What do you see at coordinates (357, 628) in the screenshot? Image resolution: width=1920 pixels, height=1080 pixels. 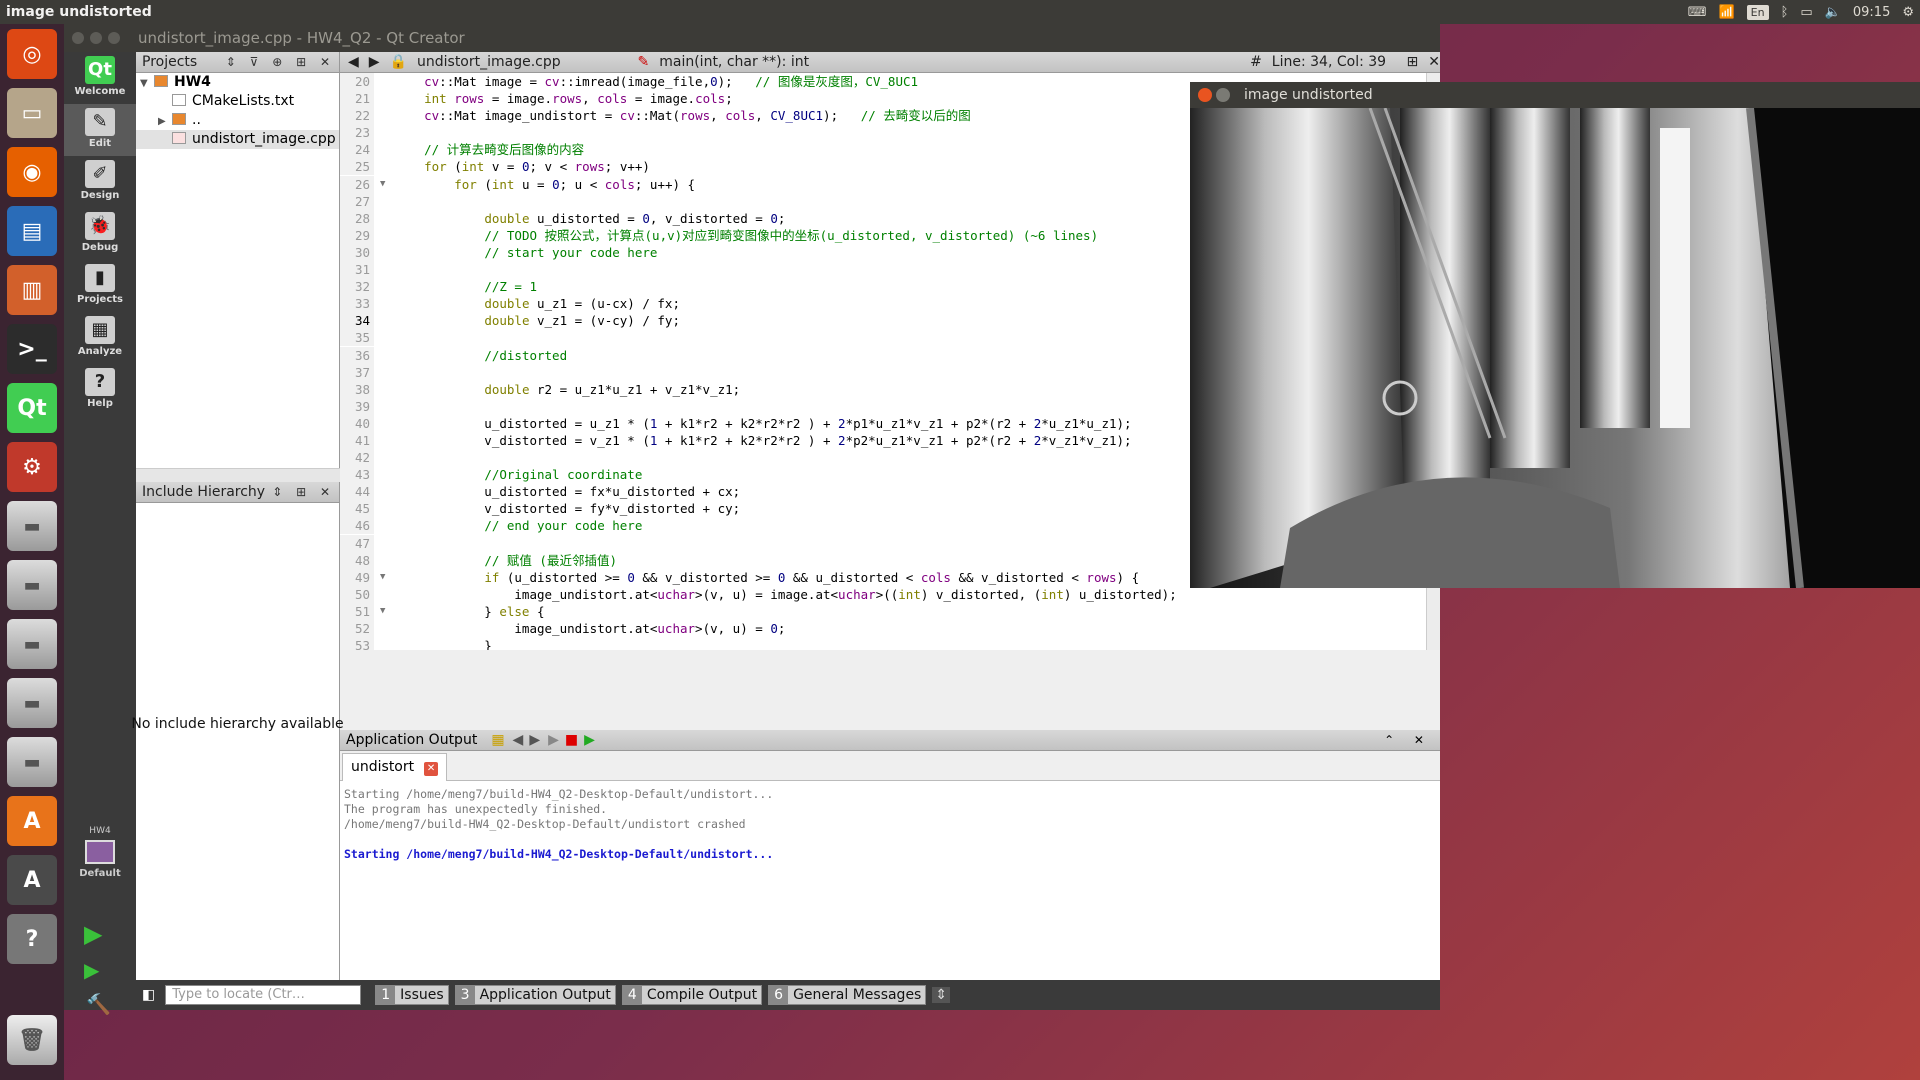 I see `line-number: 52` at bounding box center [357, 628].